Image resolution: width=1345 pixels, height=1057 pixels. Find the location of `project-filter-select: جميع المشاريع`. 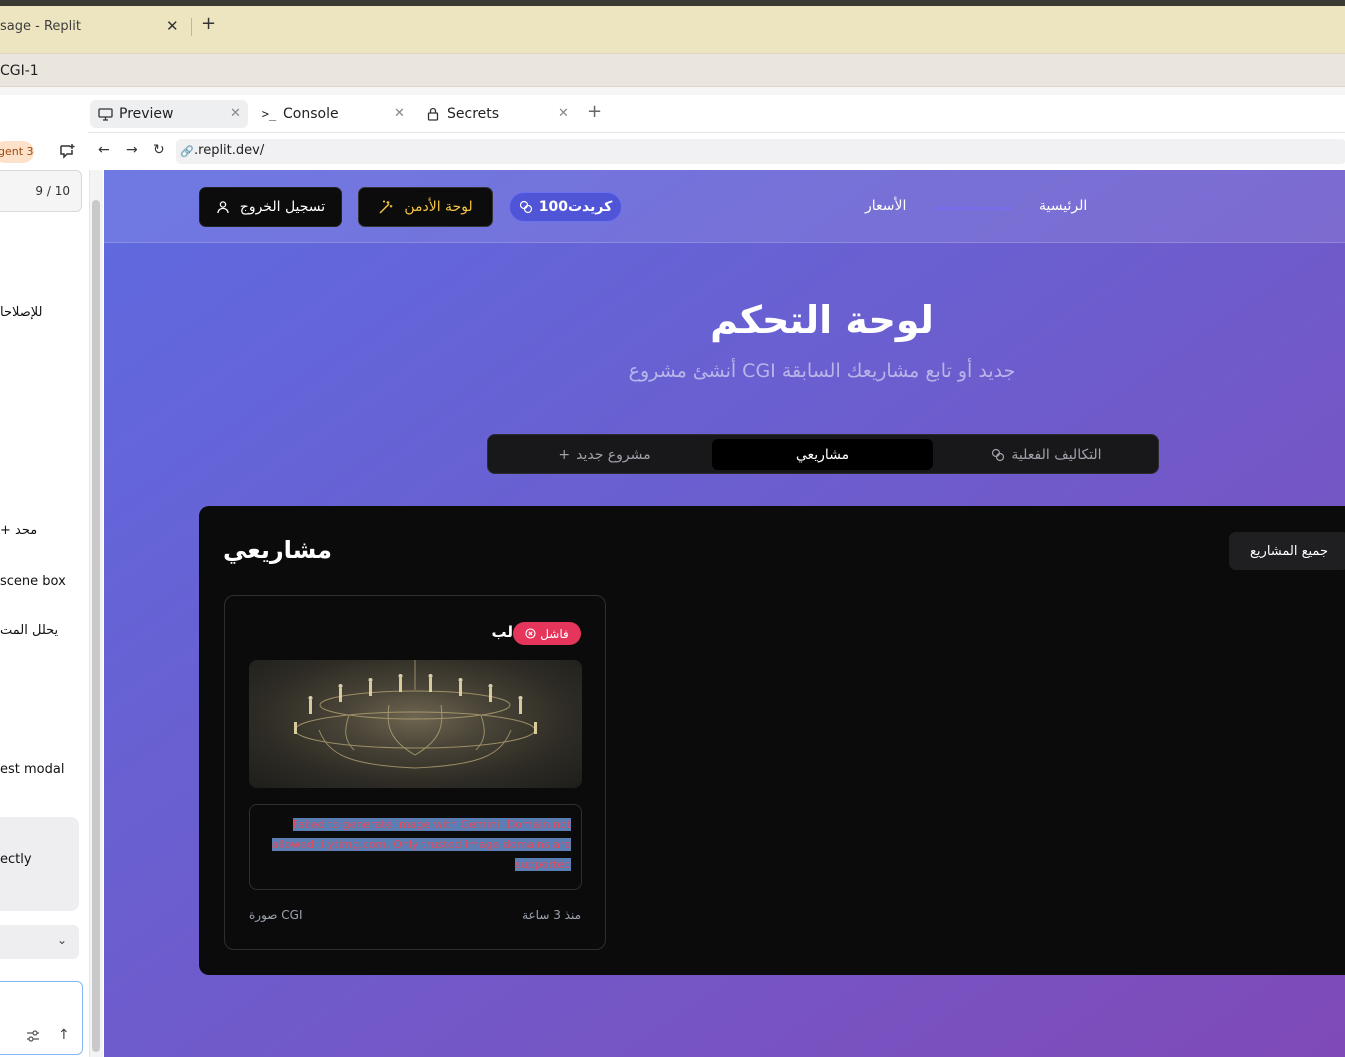

project-filter-select: جميع المشاريع is located at coordinates (1287, 551).